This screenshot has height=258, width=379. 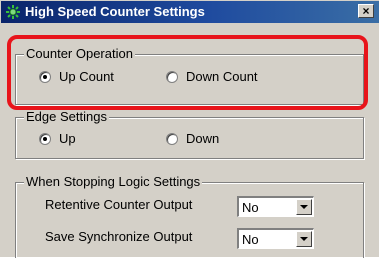 I want to click on down-count-radio-button, so click(x=172, y=76).